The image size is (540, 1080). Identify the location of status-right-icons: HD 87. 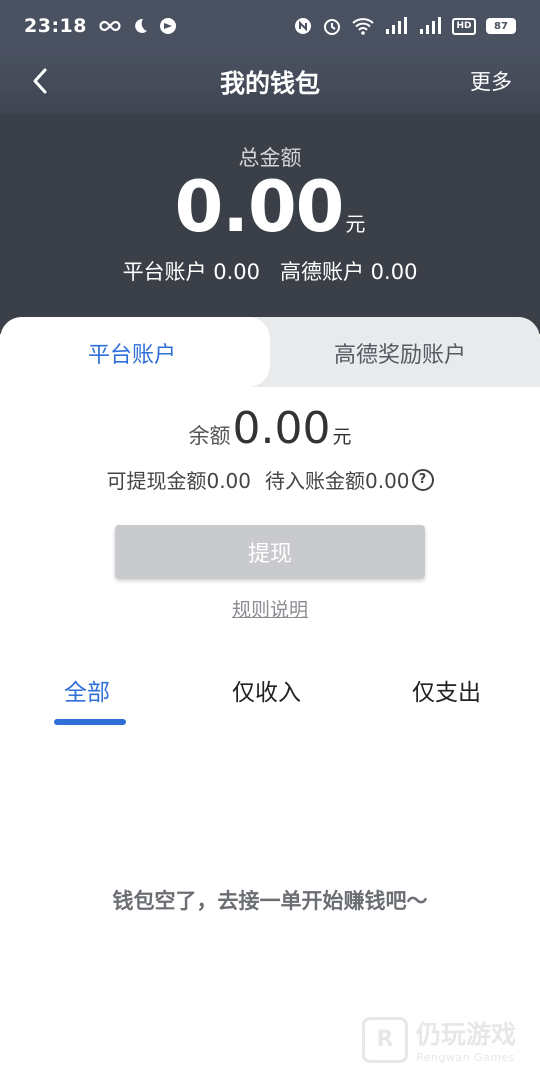
(405, 26).